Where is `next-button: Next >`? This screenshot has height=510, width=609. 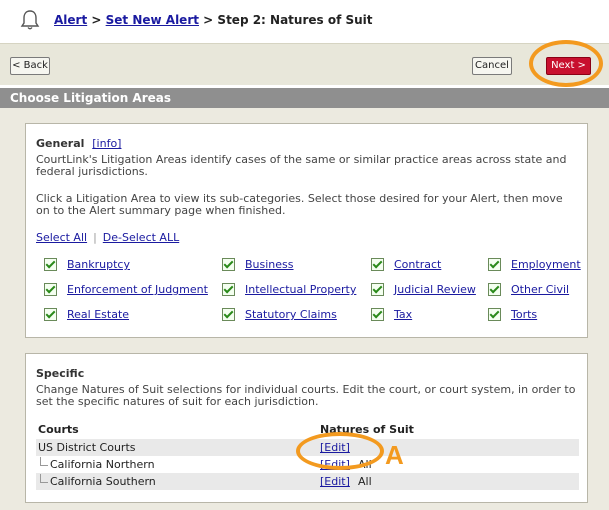
next-button: Next > is located at coordinates (568, 66).